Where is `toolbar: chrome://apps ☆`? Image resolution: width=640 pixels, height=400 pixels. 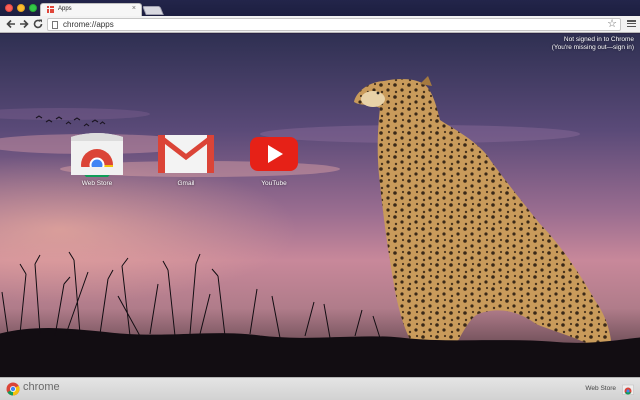 toolbar: chrome://apps ☆ is located at coordinates (320, 24).